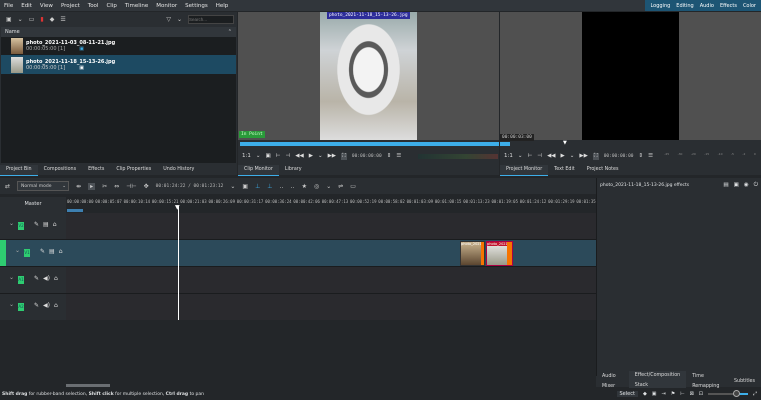  What do you see at coordinates (196, 6) in the screenshot?
I see `menu-settings: Settings` at bounding box center [196, 6].